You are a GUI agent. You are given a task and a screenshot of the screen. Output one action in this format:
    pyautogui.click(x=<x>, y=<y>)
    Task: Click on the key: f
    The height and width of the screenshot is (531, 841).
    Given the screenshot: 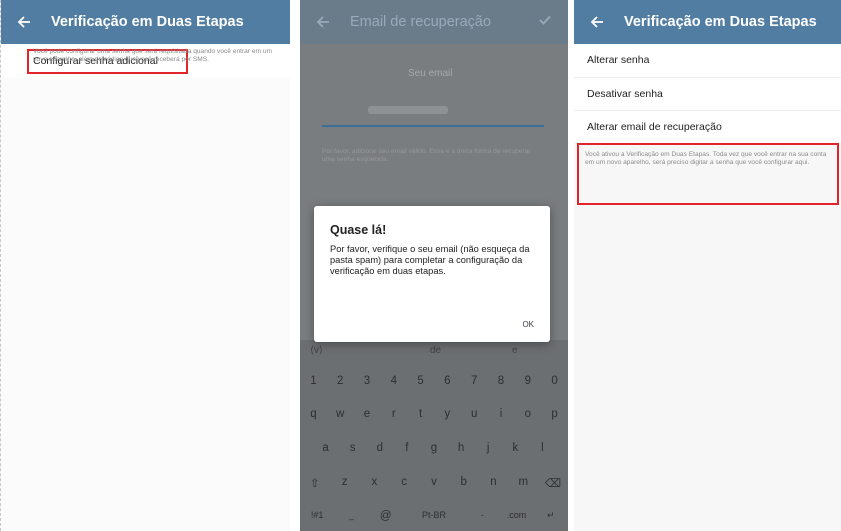 What is the action you would take?
    pyautogui.click(x=407, y=448)
    